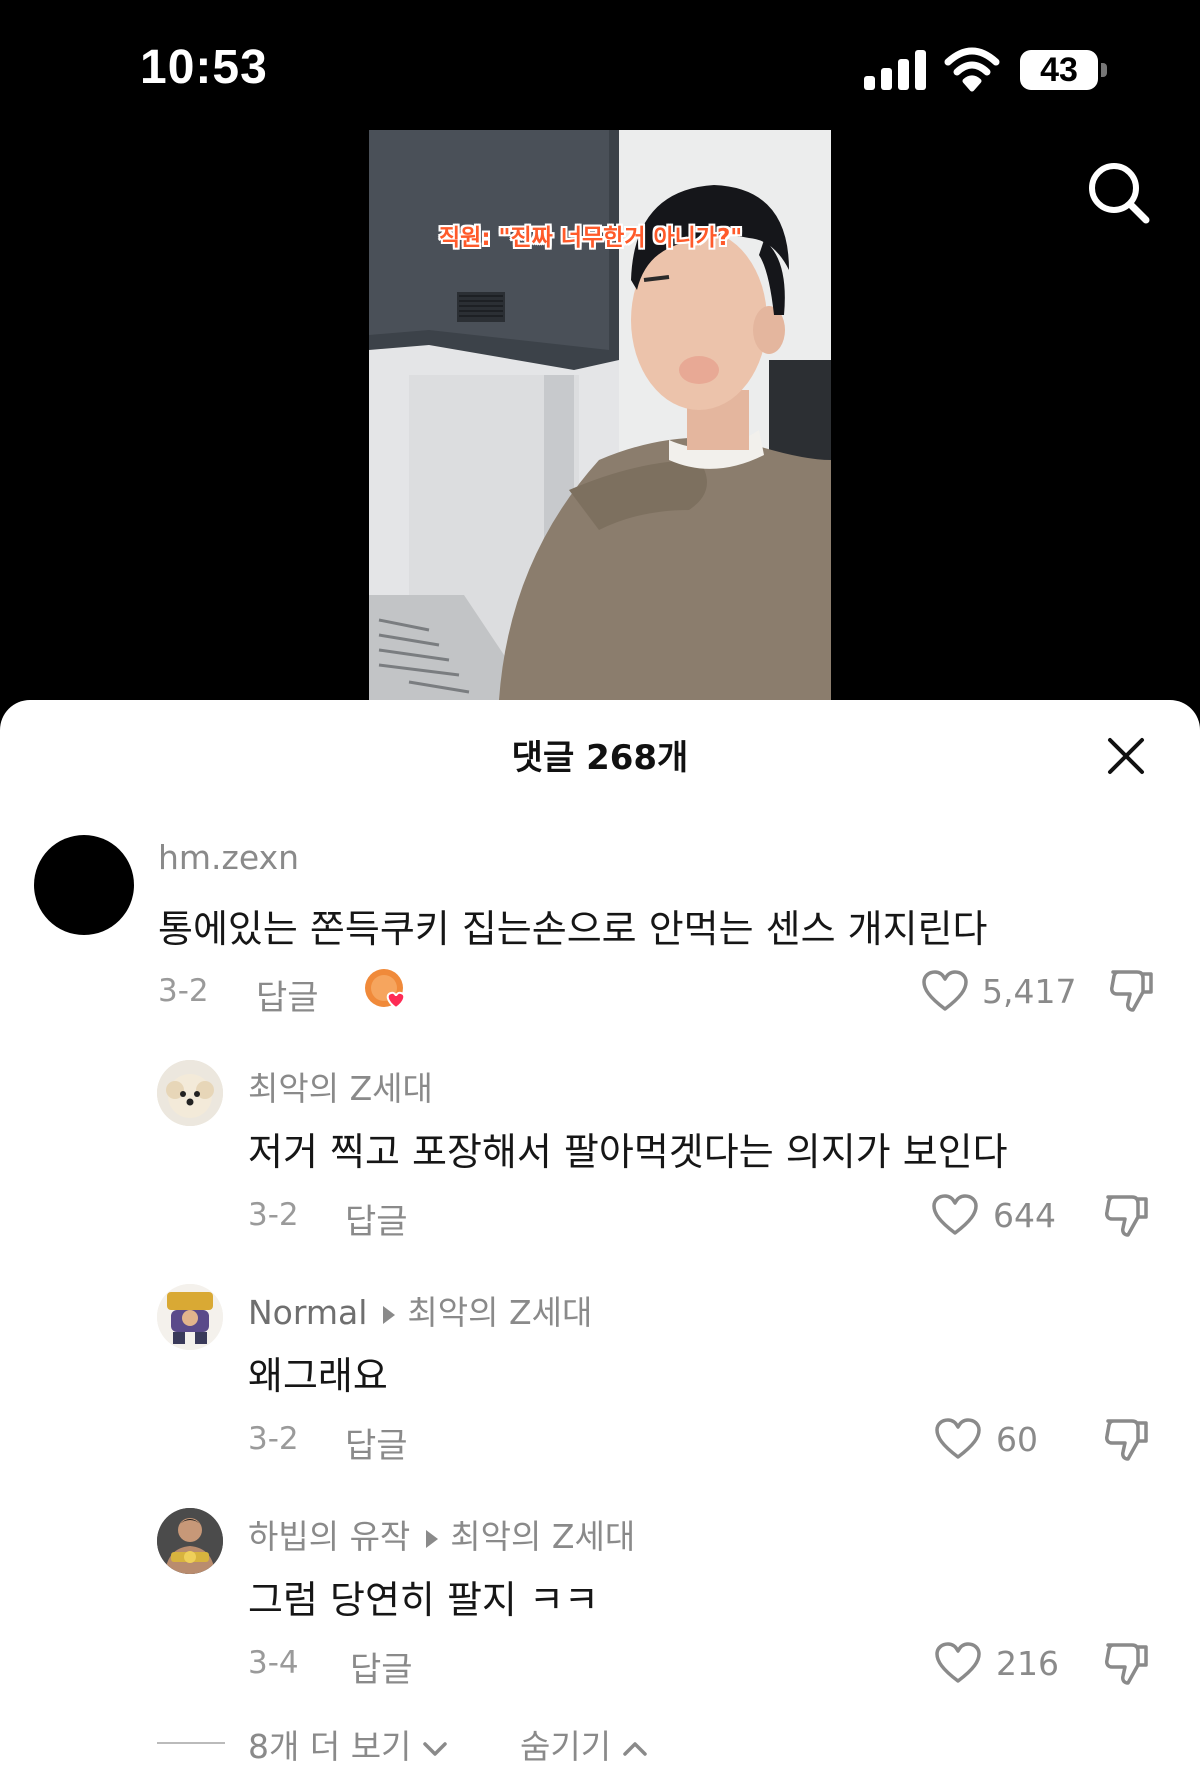 The height and width of the screenshot is (1779, 1200). I want to click on comment-username: hm.zexn, so click(228, 857).